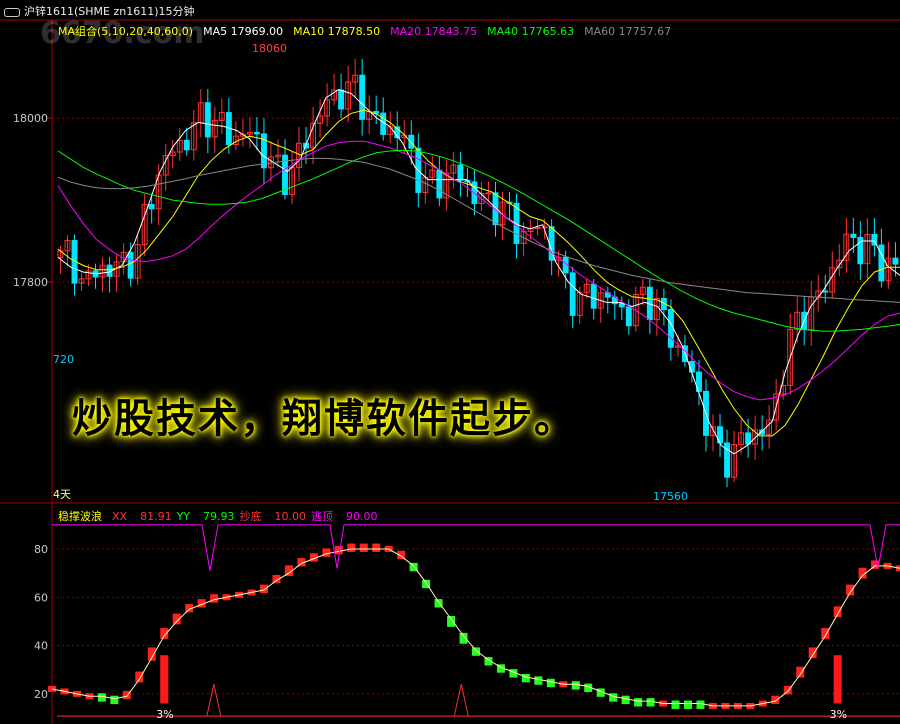 This screenshot has width=900, height=724. Describe the element at coordinates (183, 516) in the screenshot. I see `indicator-legend-item: YY` at that location.